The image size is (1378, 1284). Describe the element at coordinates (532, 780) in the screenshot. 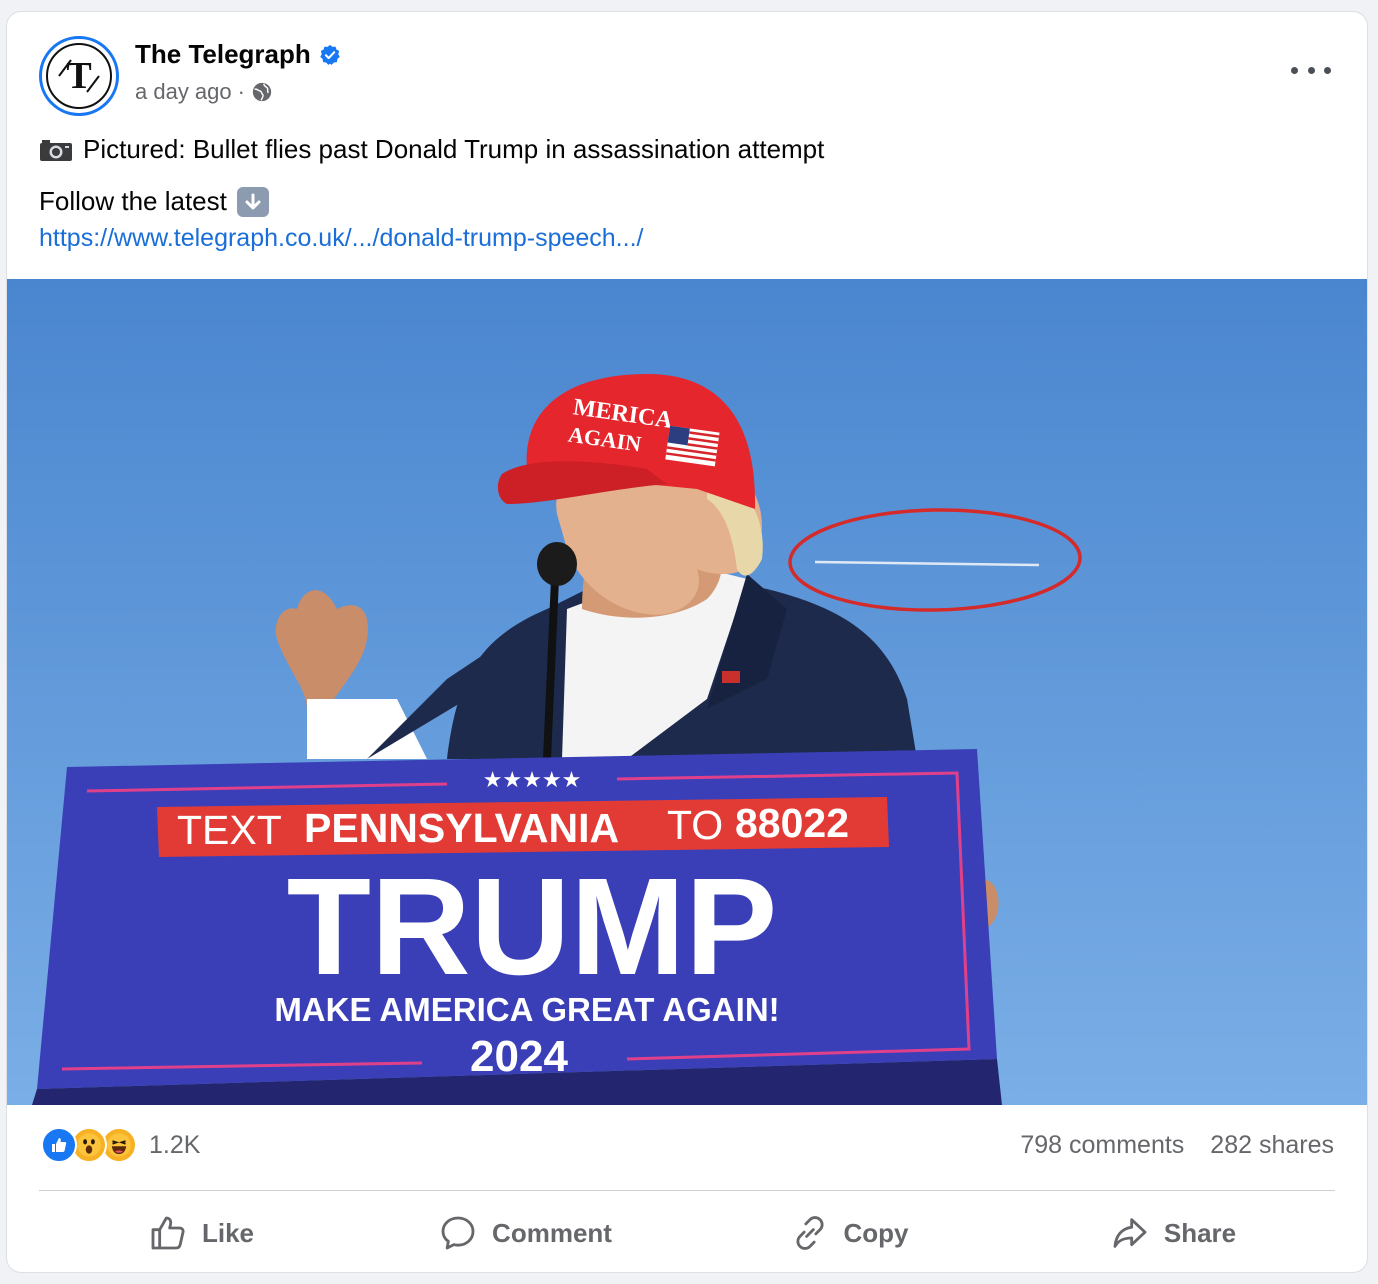

I see `podium-stars: ★★★★★` at that location.